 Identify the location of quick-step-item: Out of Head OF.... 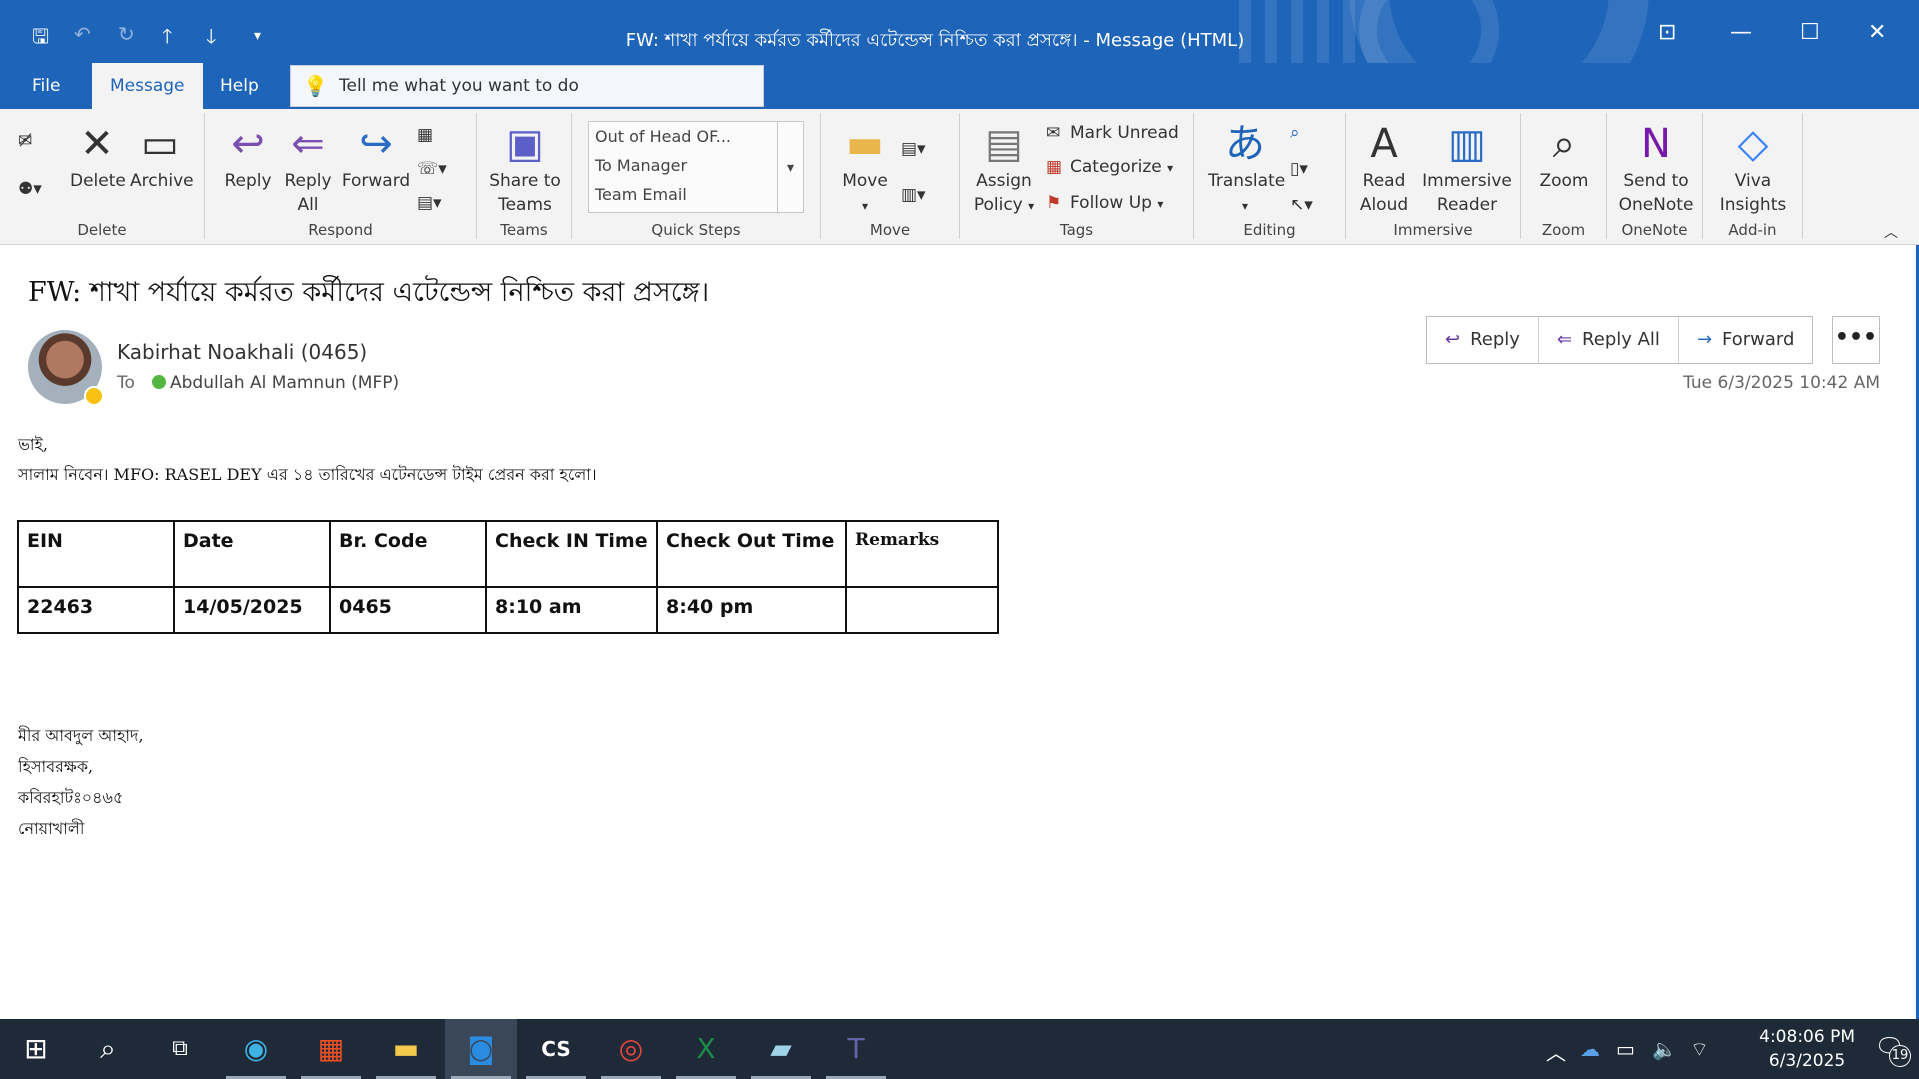
(696, 136).